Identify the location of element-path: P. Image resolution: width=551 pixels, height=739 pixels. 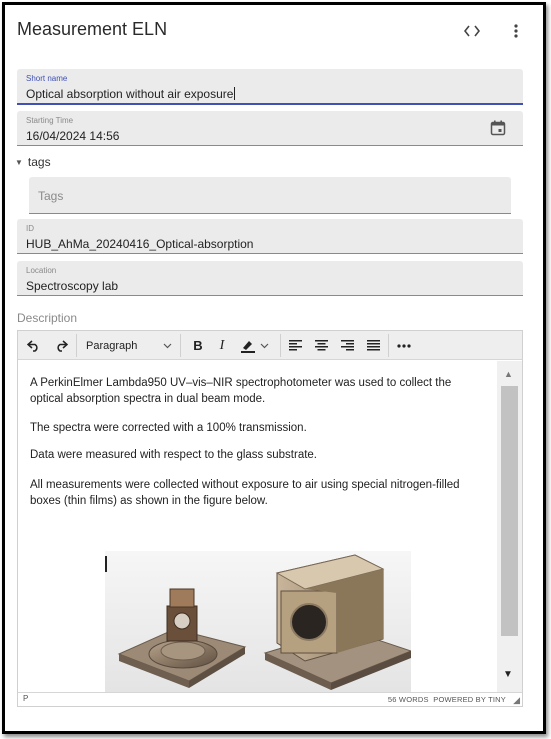
(25, 698).